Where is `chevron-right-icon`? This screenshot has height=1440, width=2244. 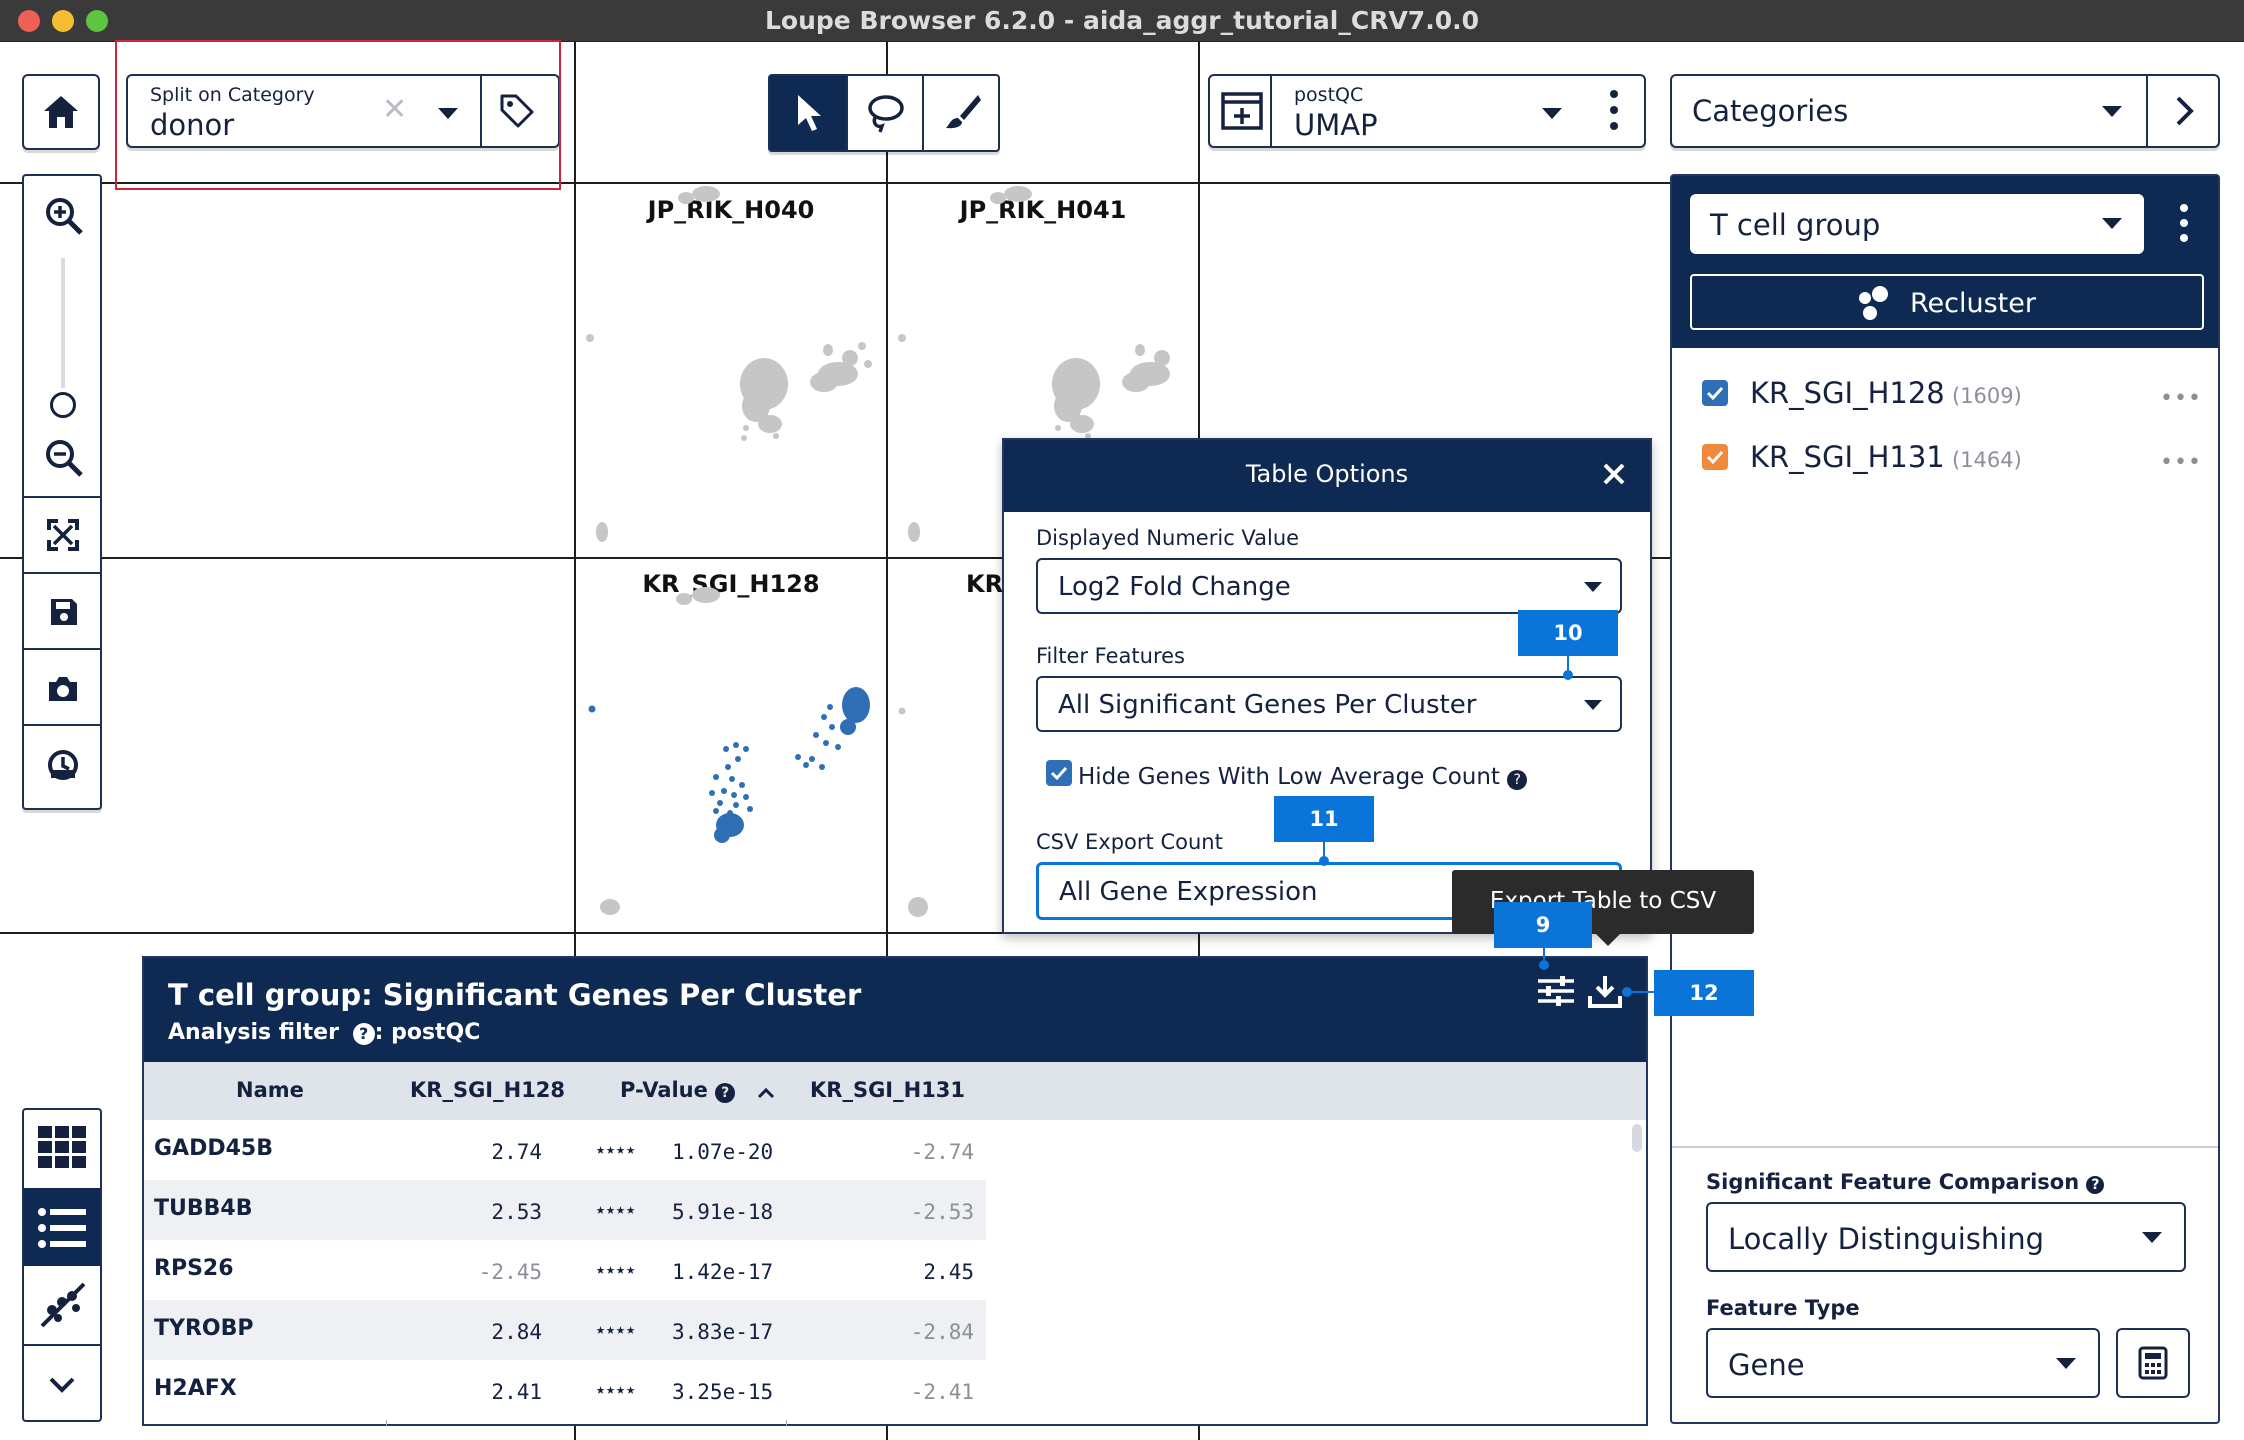
chevron-right-icon is located at coordinates (2184, 111).